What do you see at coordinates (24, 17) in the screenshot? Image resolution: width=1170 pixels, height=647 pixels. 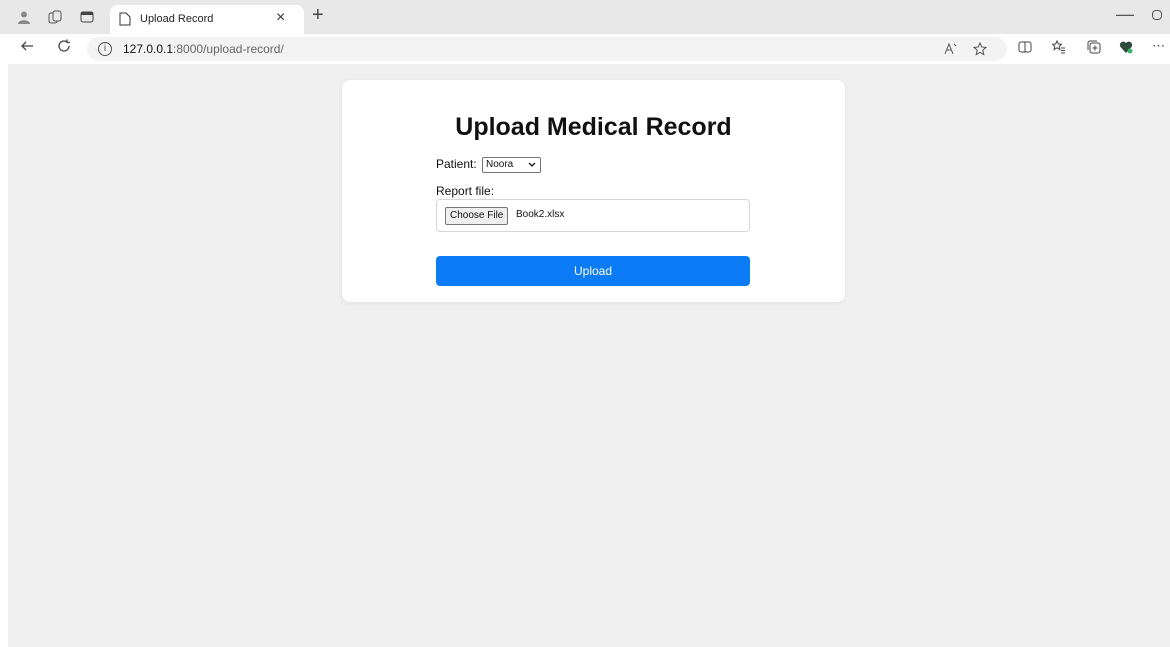 I see `profile-icon` at bounding box center [24, 17].